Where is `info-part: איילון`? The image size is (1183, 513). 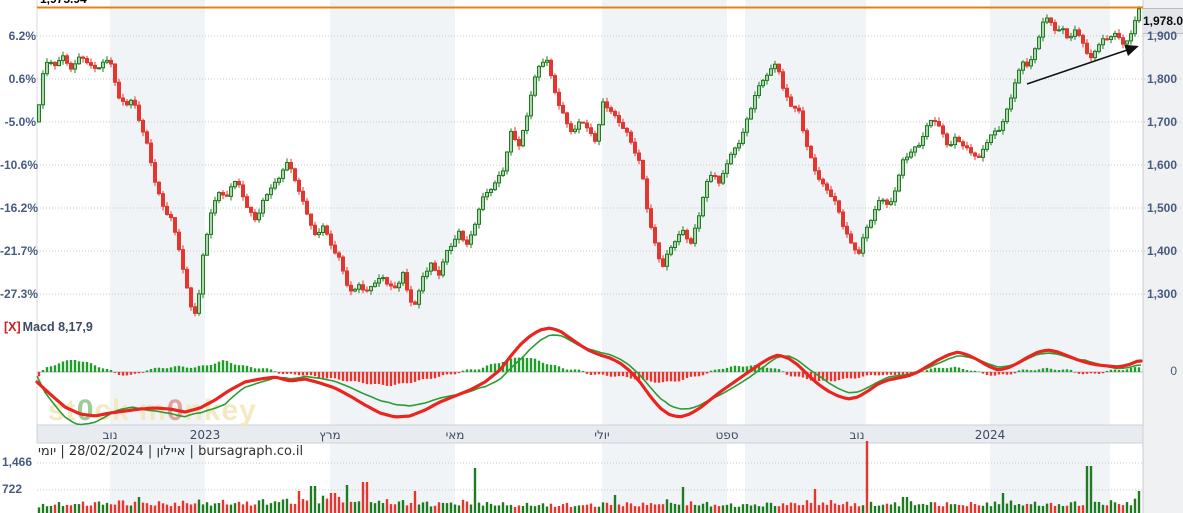
info-part: איילון is located at coordinates (171, 451).